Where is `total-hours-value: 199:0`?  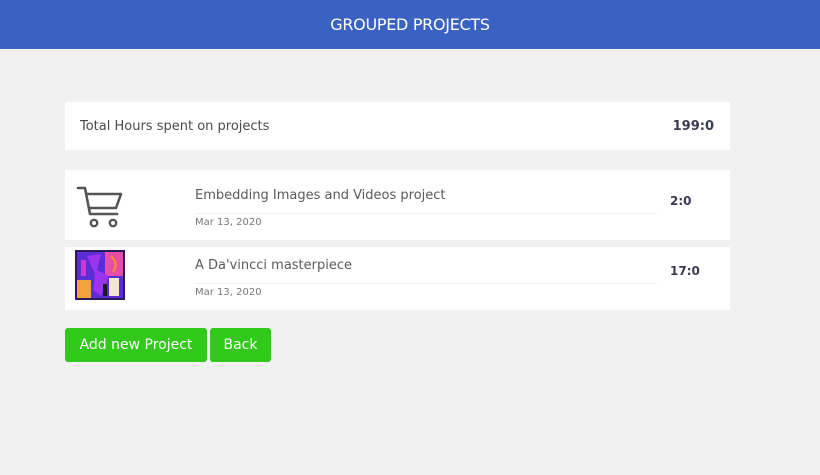 total-hours-value: 199:0 is located at coordinates (693, 126).